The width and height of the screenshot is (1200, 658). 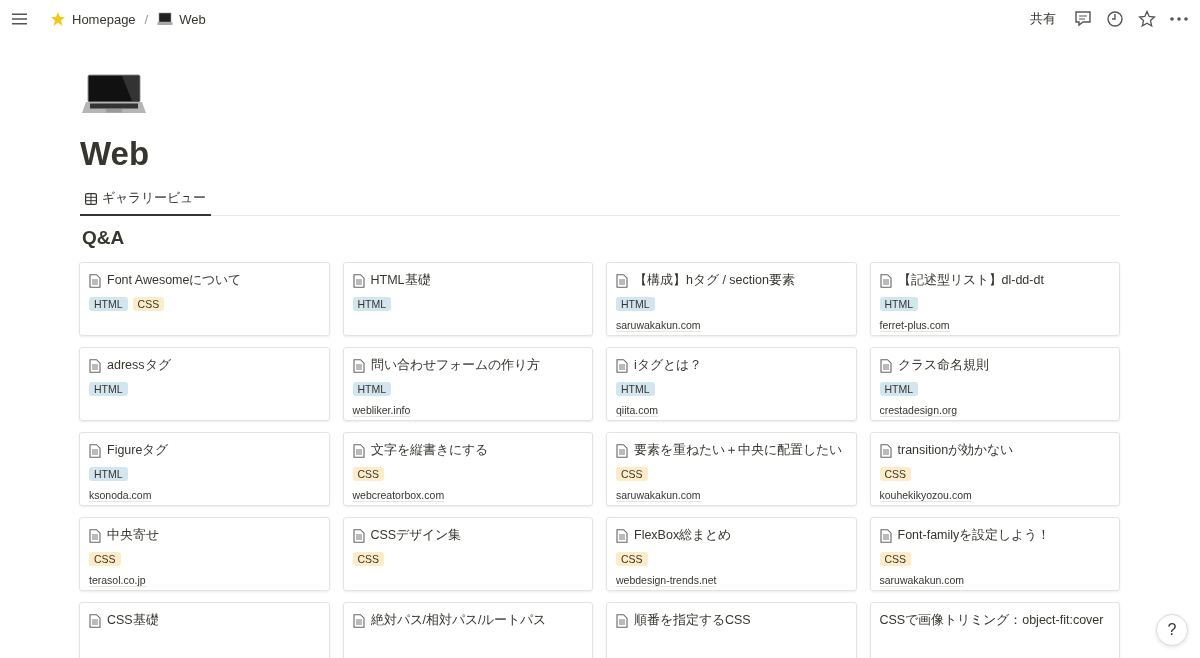 What do you see at coordinates (117, 580) in the screenshot?
I see `source-link: terasol.co.jp` at bounding box center [117, 580].